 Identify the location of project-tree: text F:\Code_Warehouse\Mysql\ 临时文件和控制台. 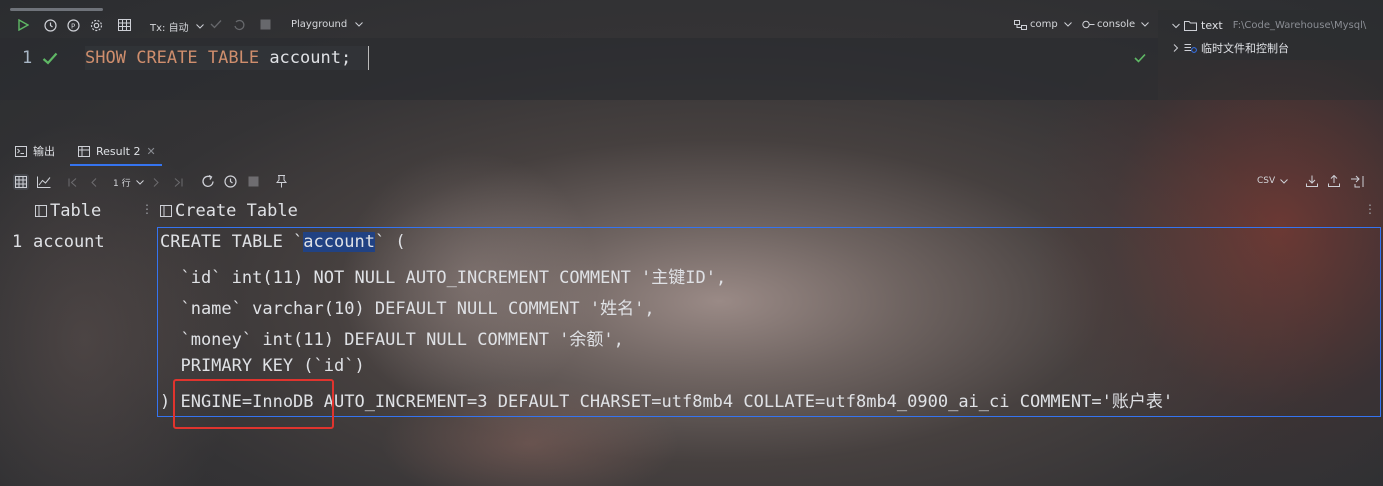
(1270, 55).